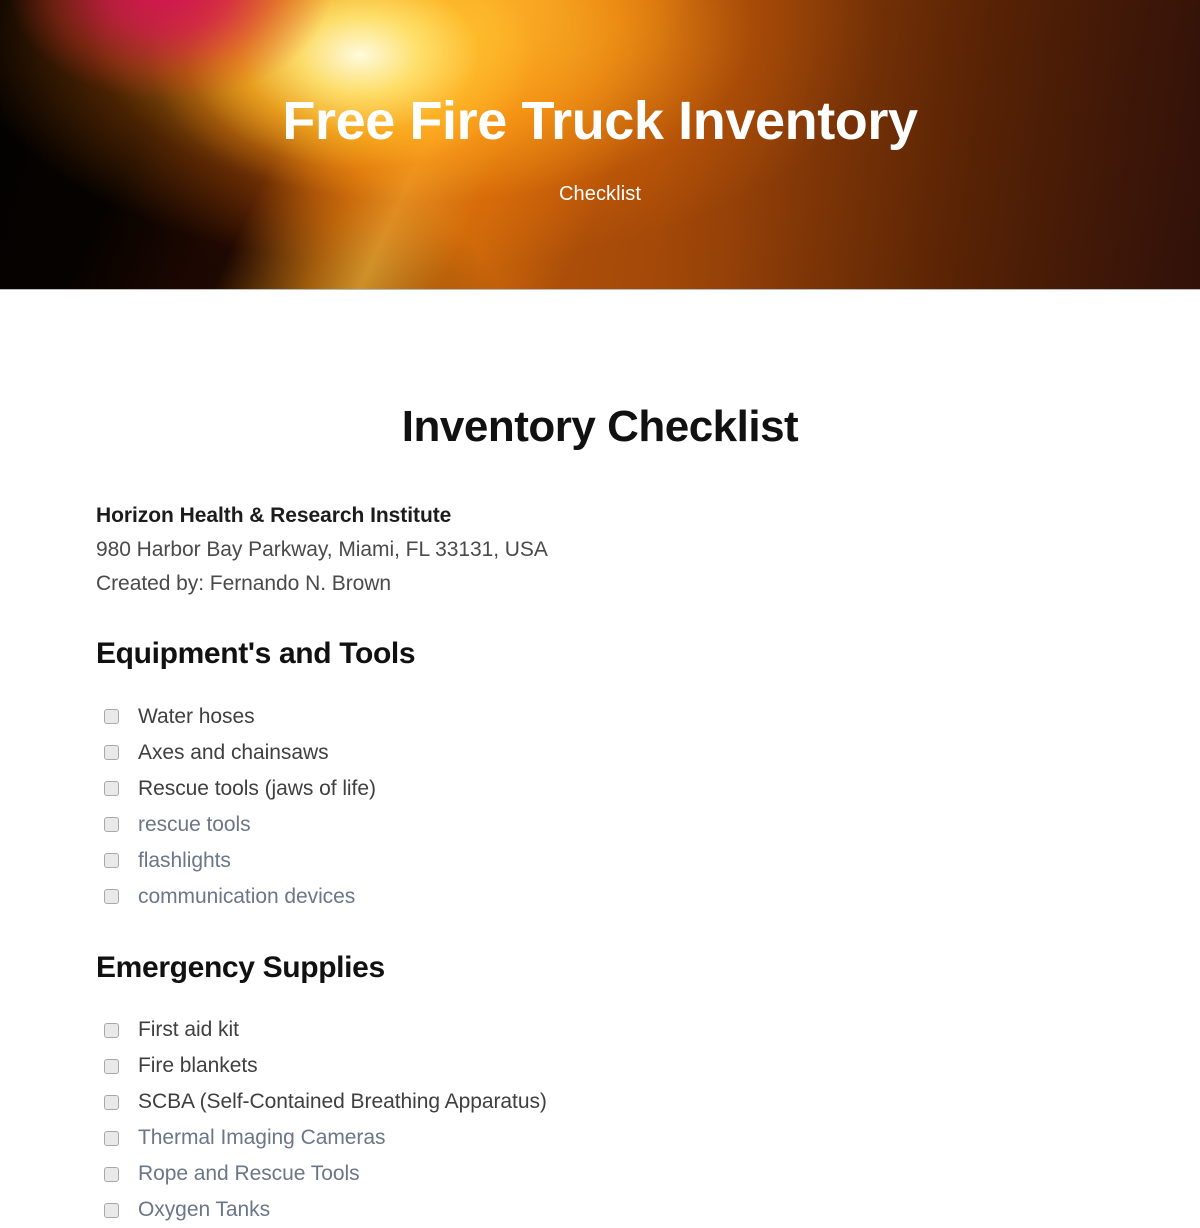 The image size is (1200, 1228). I want to click on section-heading: Equipment's and Tools, so click(256, 654).